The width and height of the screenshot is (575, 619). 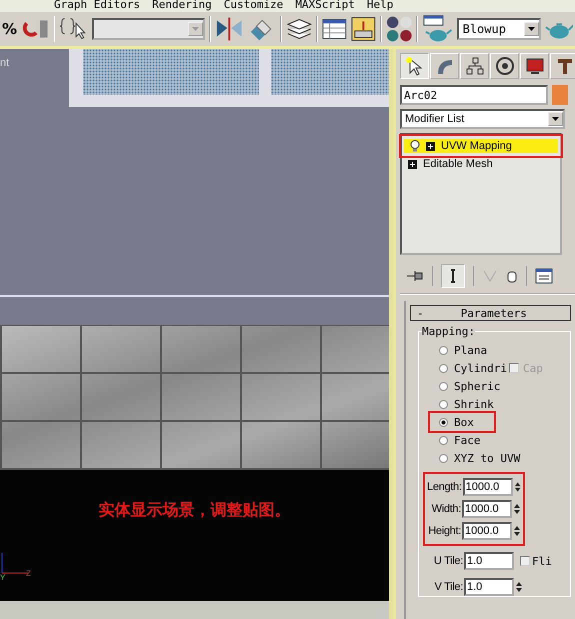 What do you see at coordinates (482, 119) in the screenshot?
I see `modifier-list-dropdown: Modifier List` at bounding box center [482, 119].